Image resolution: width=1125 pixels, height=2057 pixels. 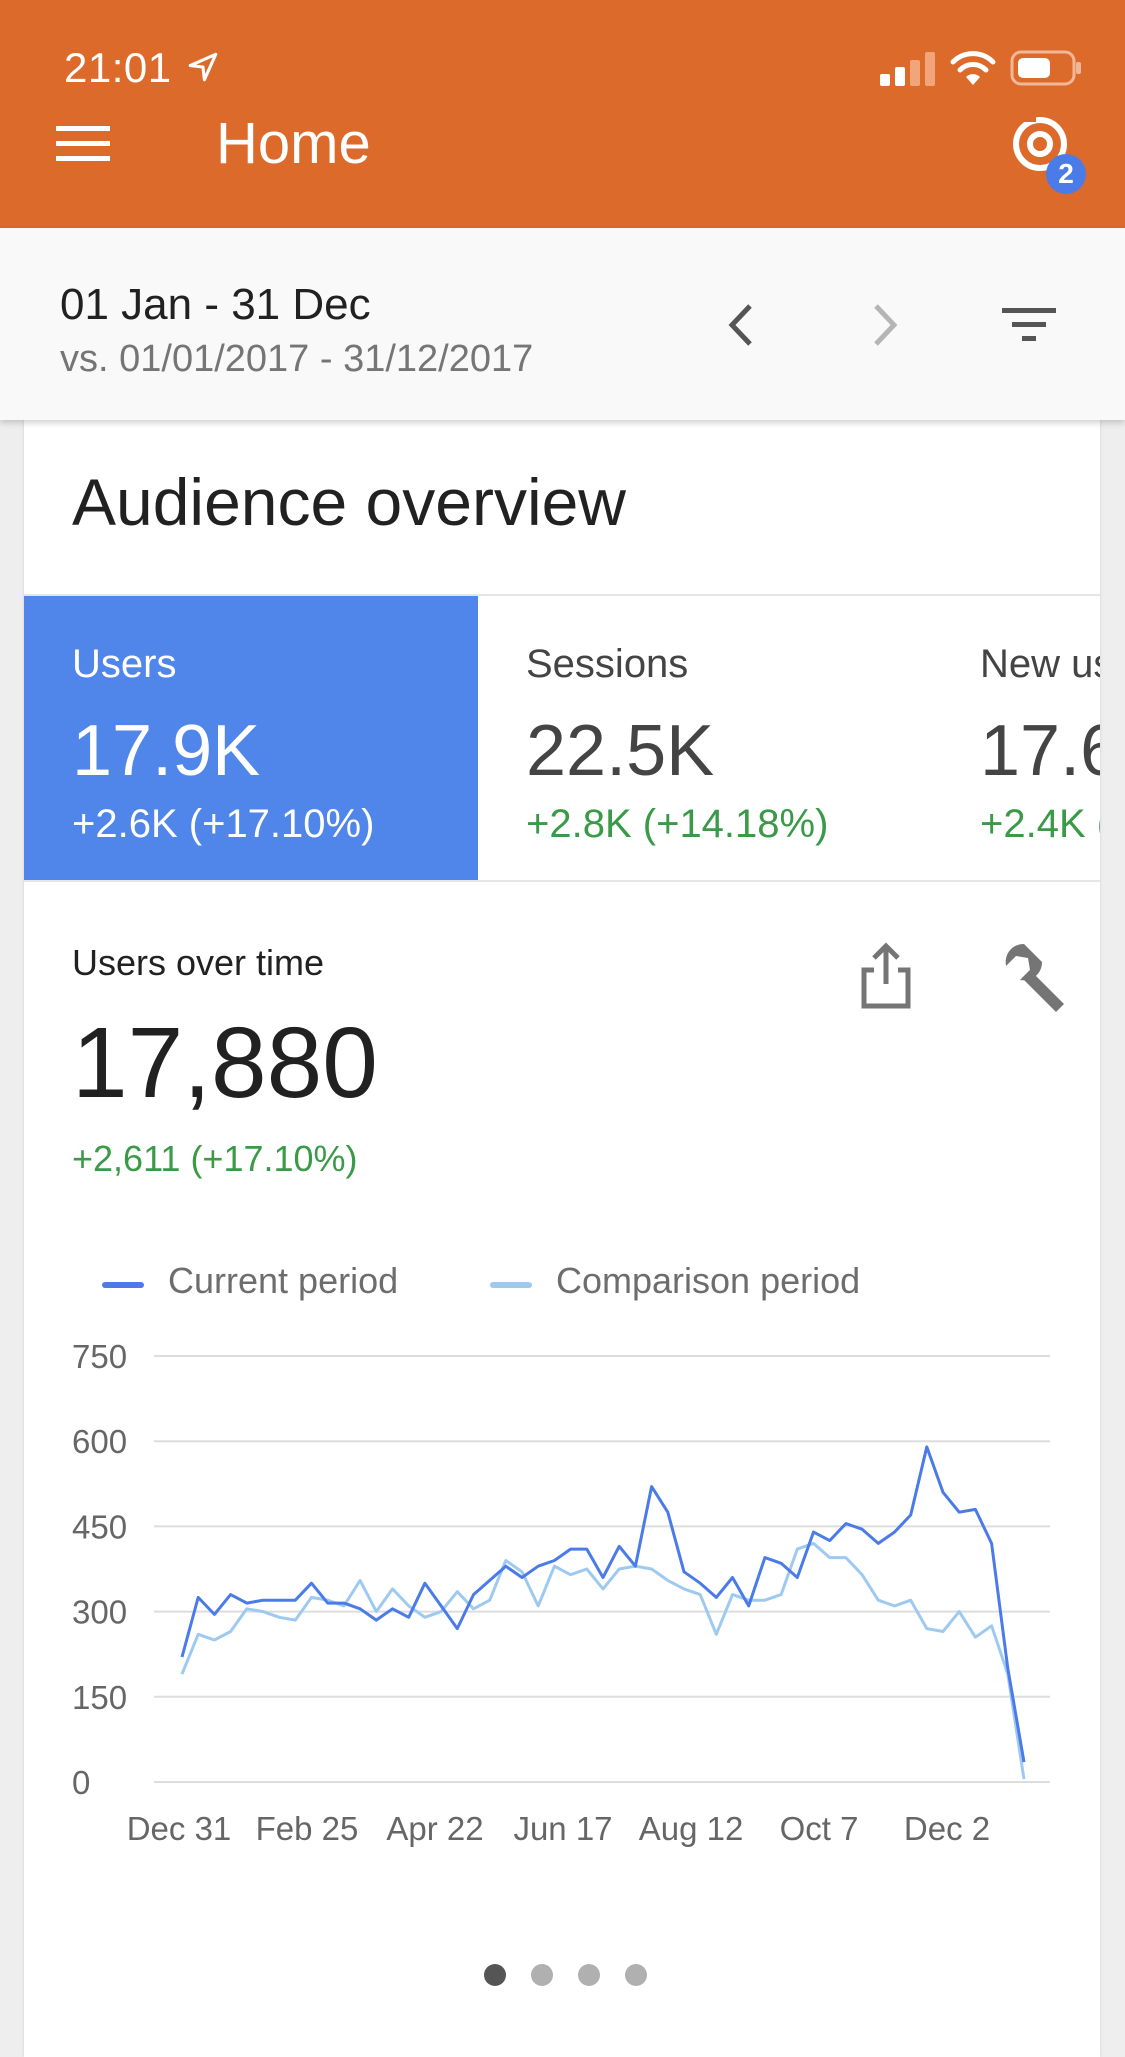 What do you see at coordinates (99, 1697) in the screenshot?
I see `y-tick-label: 150` at bounding box center [99, 1697].